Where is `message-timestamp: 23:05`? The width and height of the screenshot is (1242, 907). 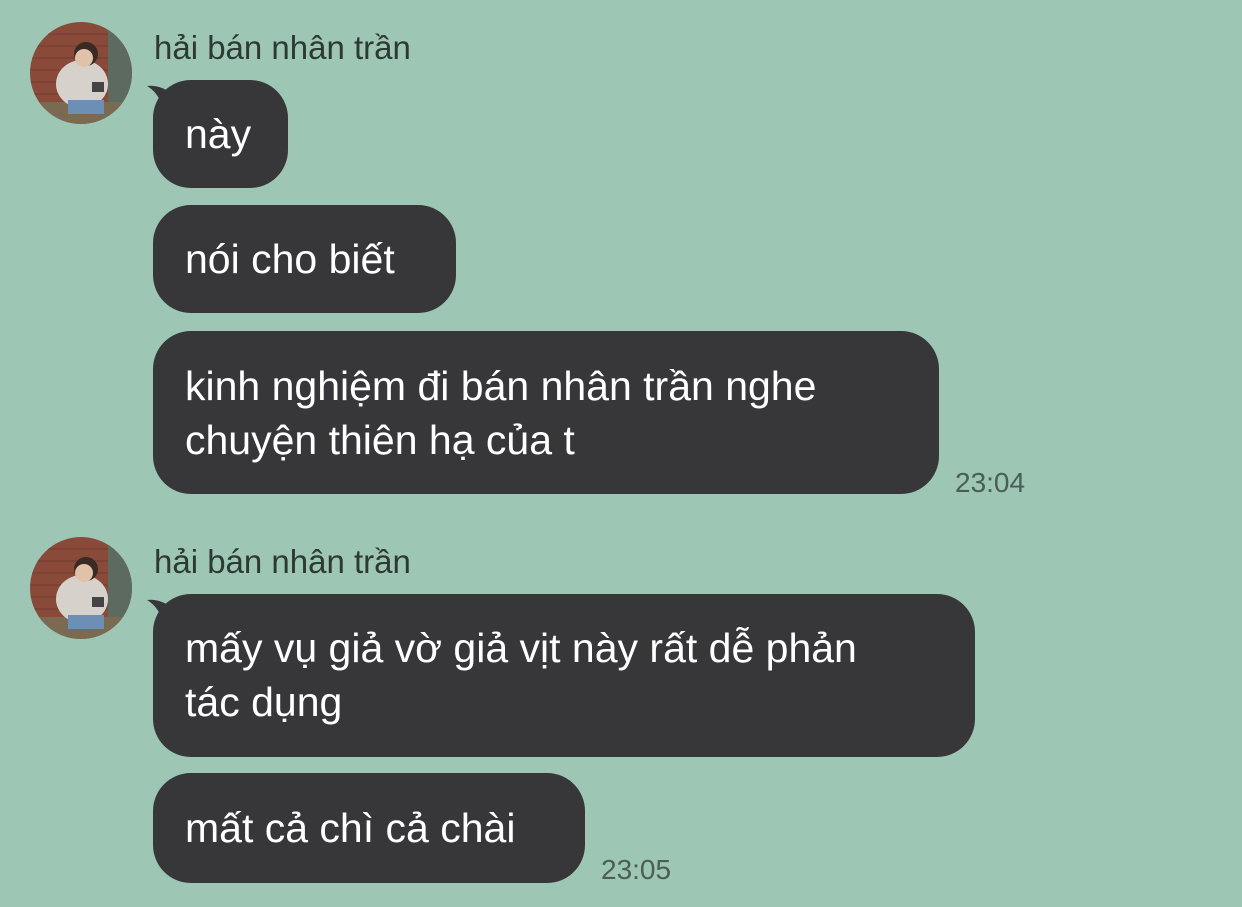 message-timestamp: 23:05 is located at coordinates (636, 869).